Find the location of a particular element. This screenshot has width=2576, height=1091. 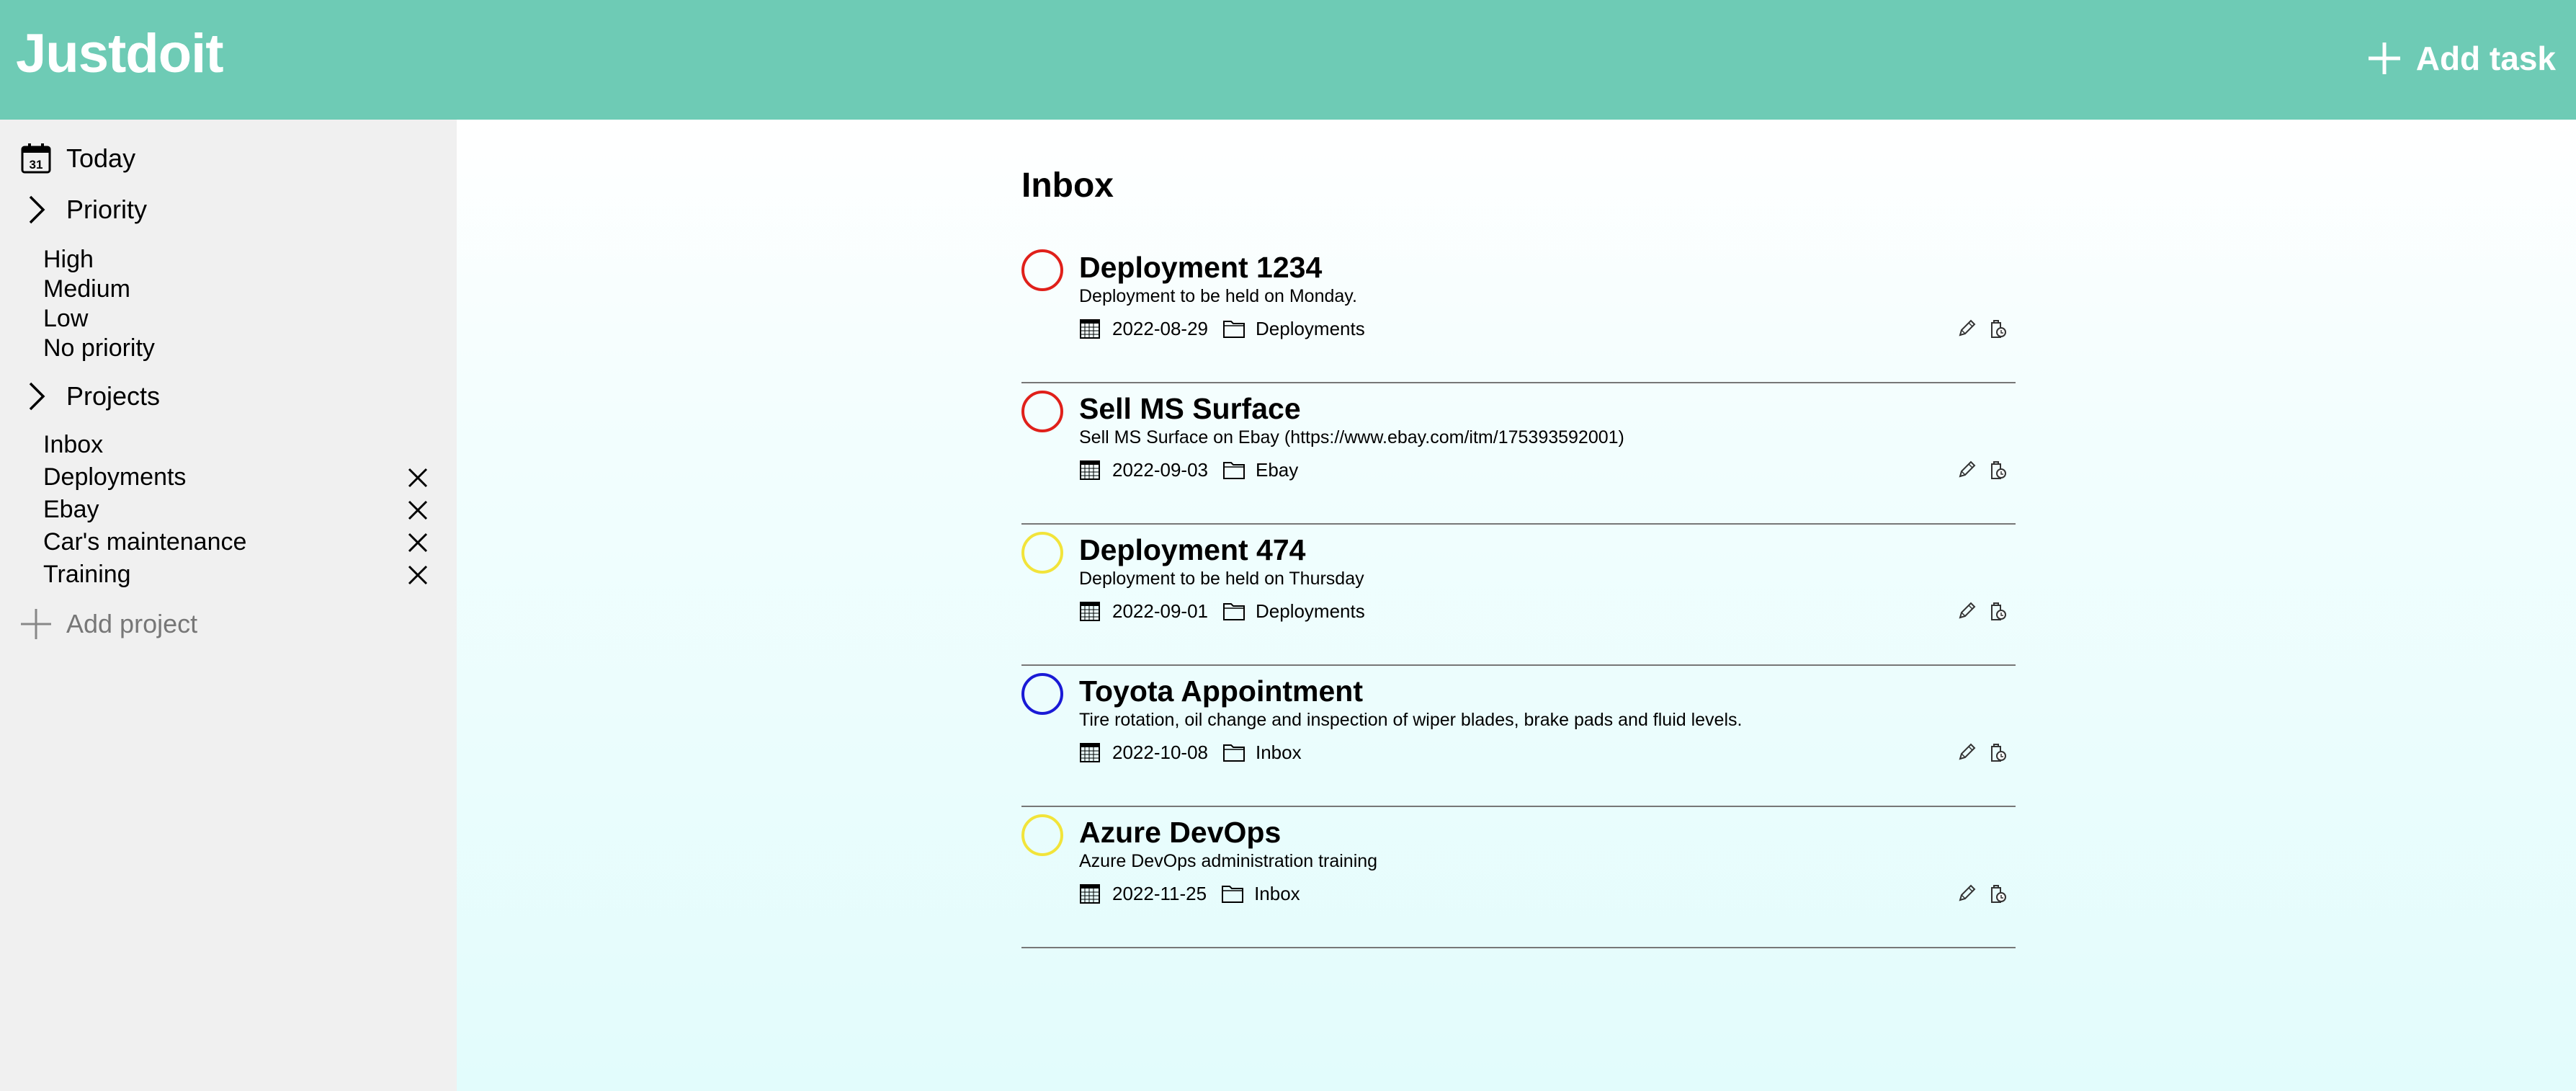

app-logo: Justdoit is located at coordinates (120, 54).